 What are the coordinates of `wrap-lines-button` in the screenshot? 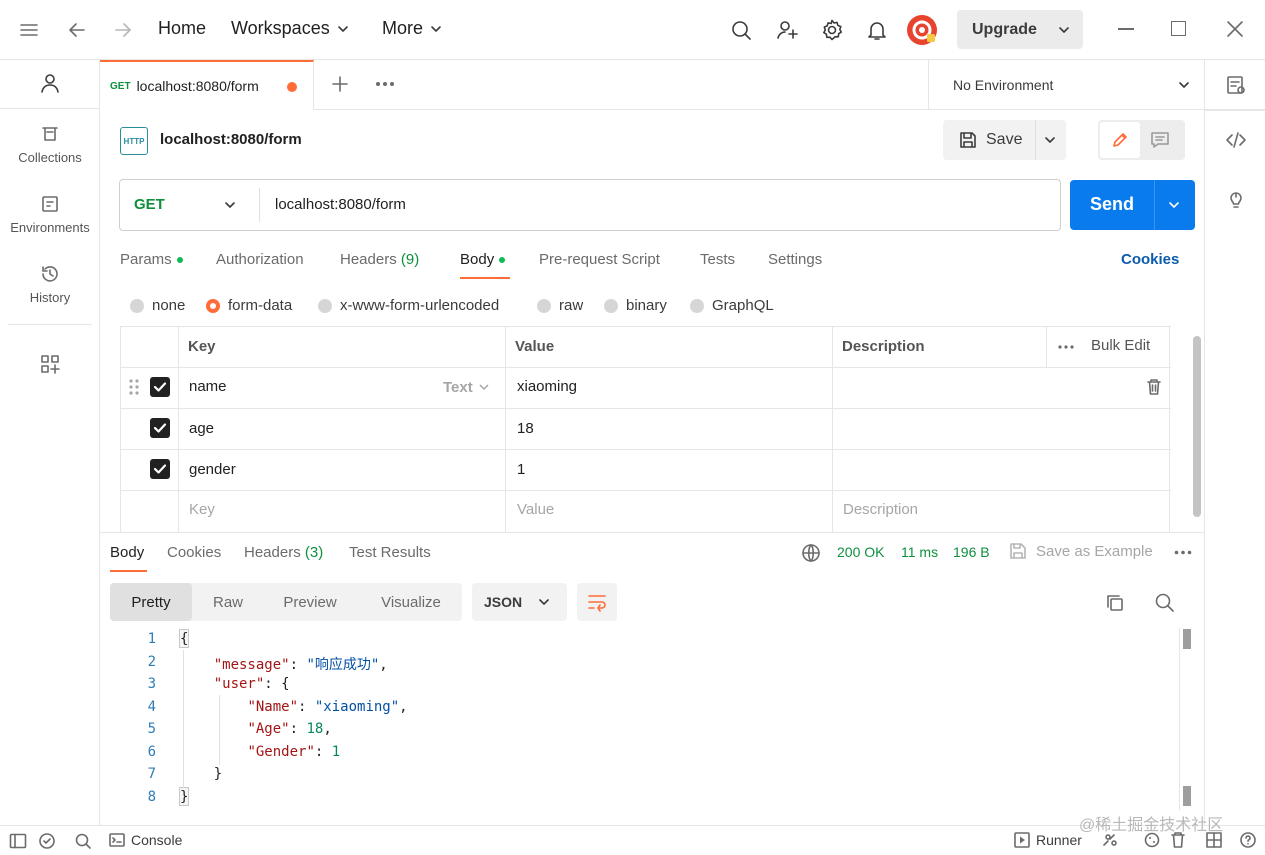 It's located at (597, 602).